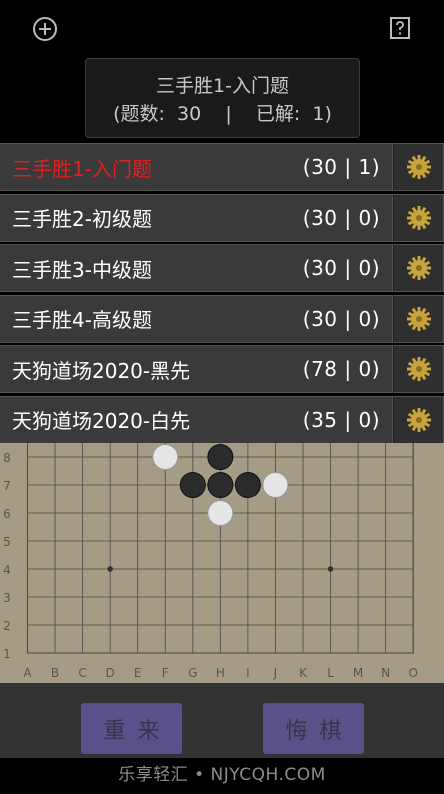 Image resolution: width=444 pixels, height=794 pixels. Describe the element at coordinates (82, 168) in the screenshot. I see `level-name: 三手胜1-入门题` at that location.